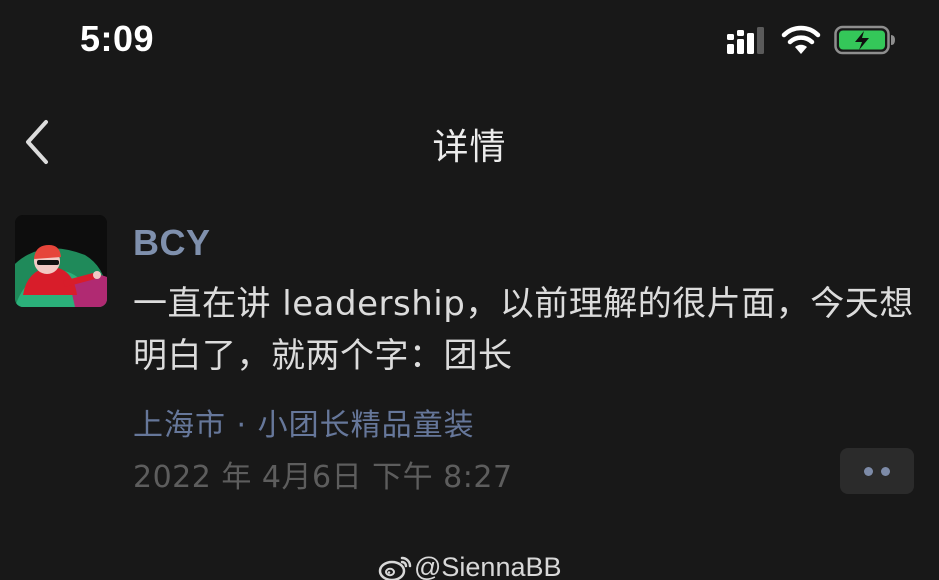 Image resolution: width=939 pixels, height=580 pixels. I want to click on weibo-logo-icon, so click(395, 568).